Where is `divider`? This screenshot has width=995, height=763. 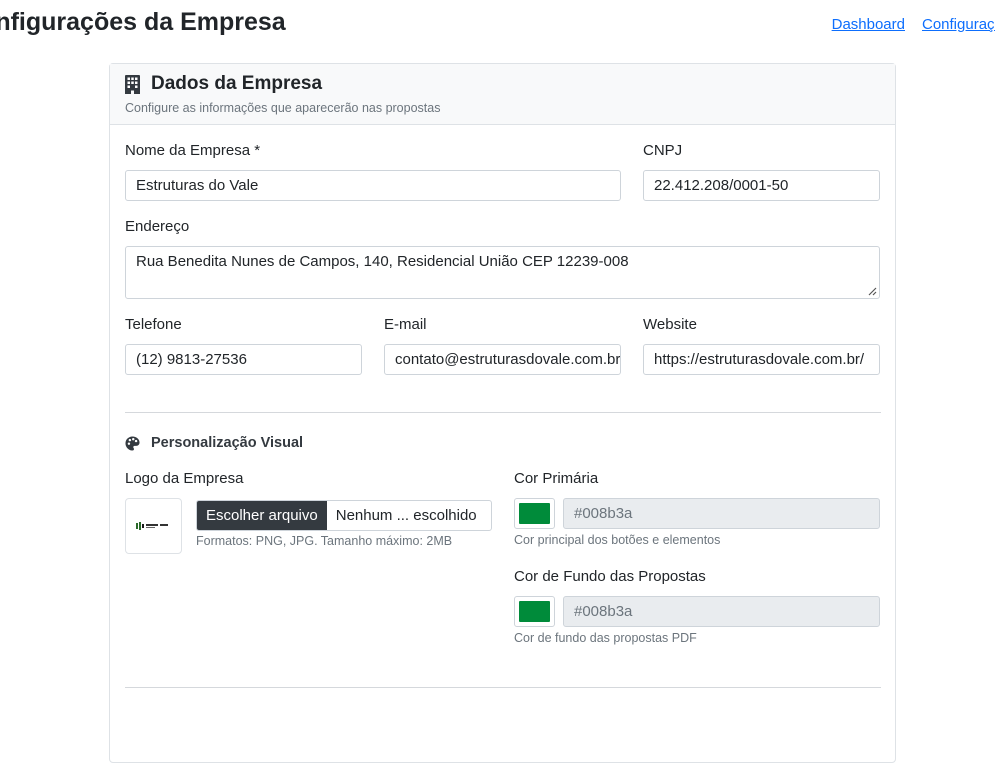
divider is located at coordinates (503, 412).